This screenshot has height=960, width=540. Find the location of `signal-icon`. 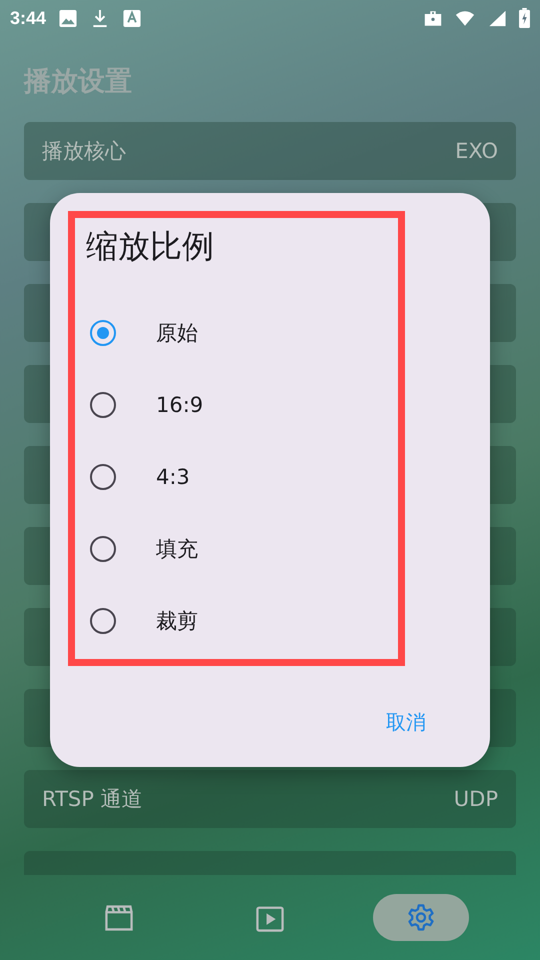

signal-icon is located at coordinates (497, 18).